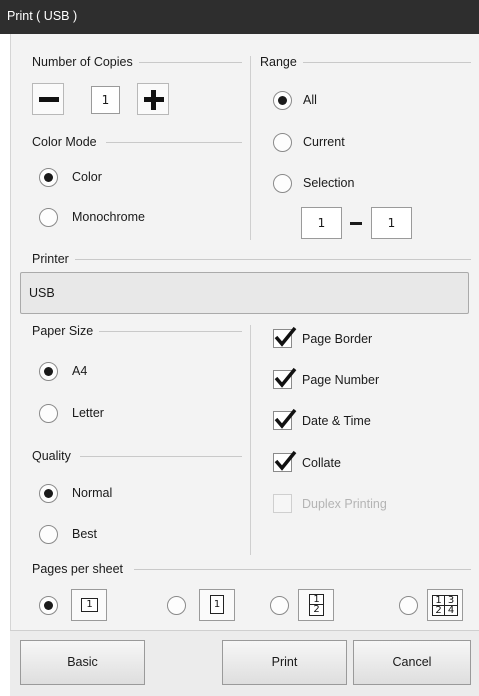  I want to click on two-pages-icon: 1 2, so click(316, 605).